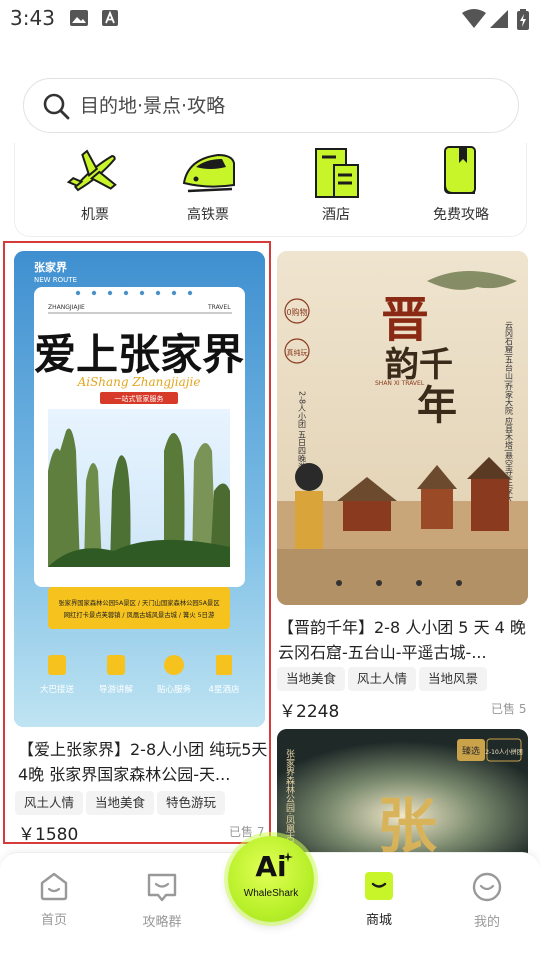 Image resolution: width=540 pixels, height=960 pixels. I want to click on product-tag: 当地美食, so click(311, 679).